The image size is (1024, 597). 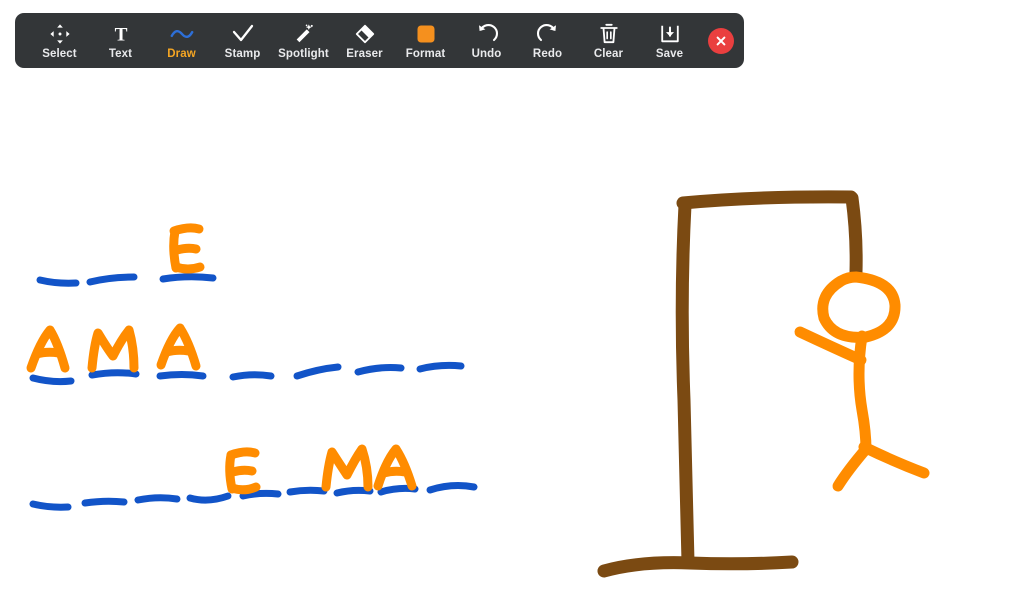 What do you see at coordinates (547, 53) in the screenshot?
I see `tool-redo-label: Redo` at bounding box center [547, 53].